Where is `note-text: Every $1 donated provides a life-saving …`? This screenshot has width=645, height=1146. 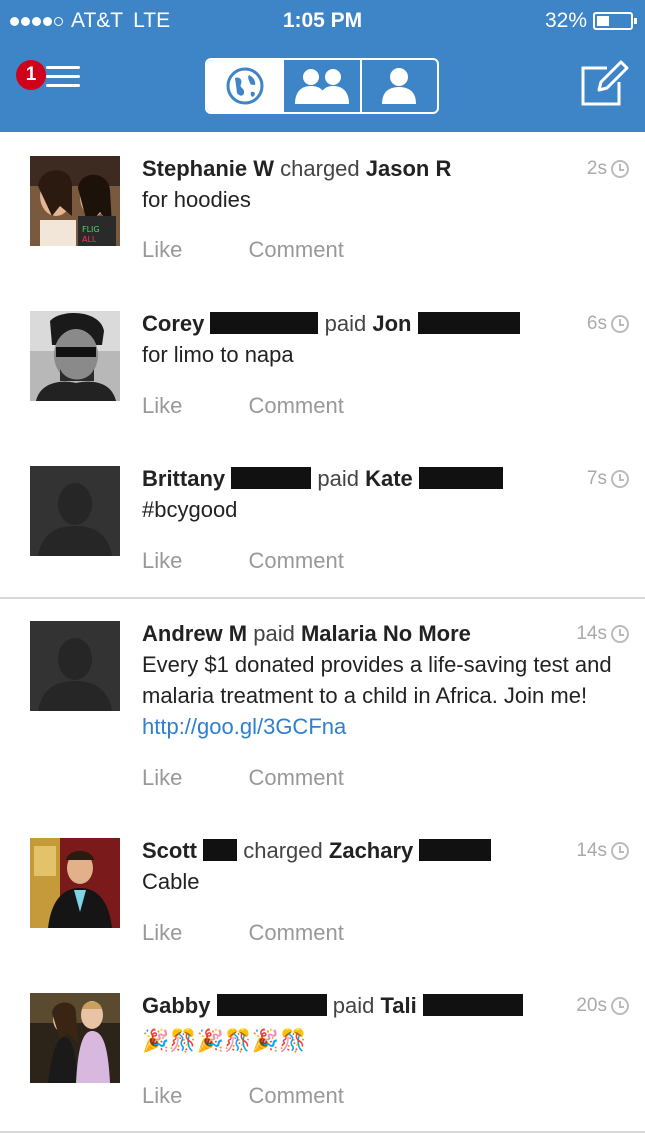 note-text: Every $1 donated provides a life-saving … is located at coordinates (377, 680).